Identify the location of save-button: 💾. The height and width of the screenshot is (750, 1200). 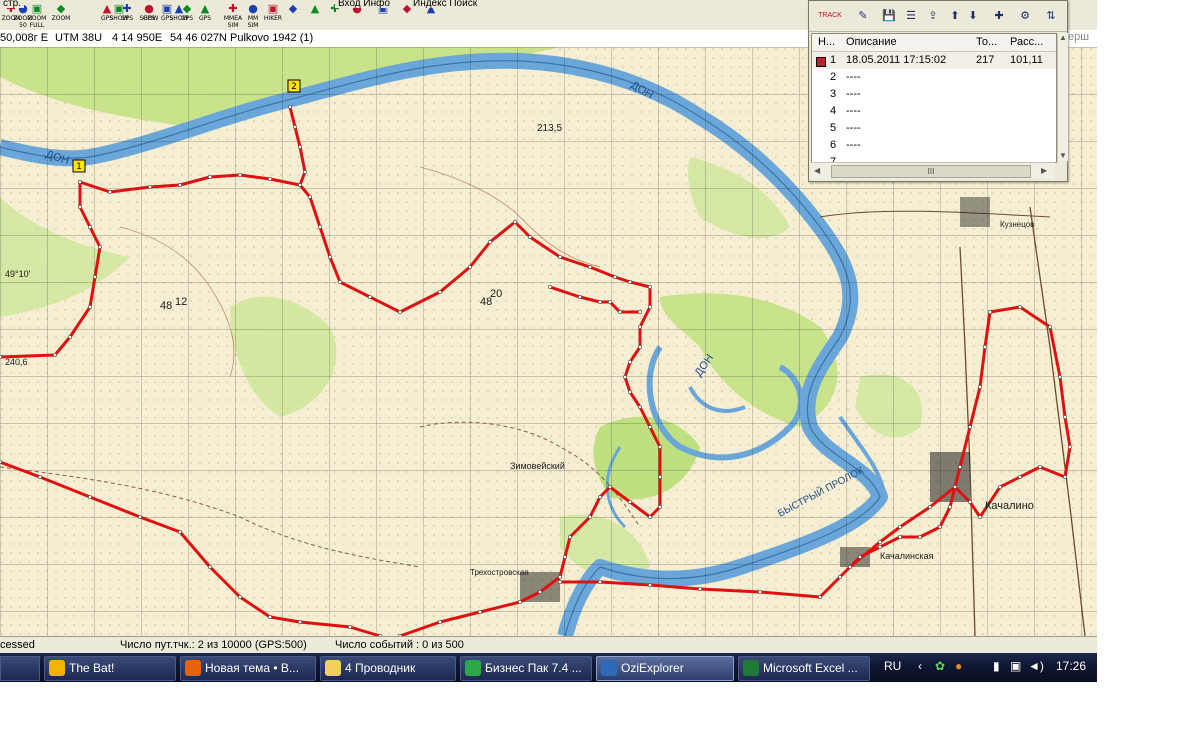
(889, 16).